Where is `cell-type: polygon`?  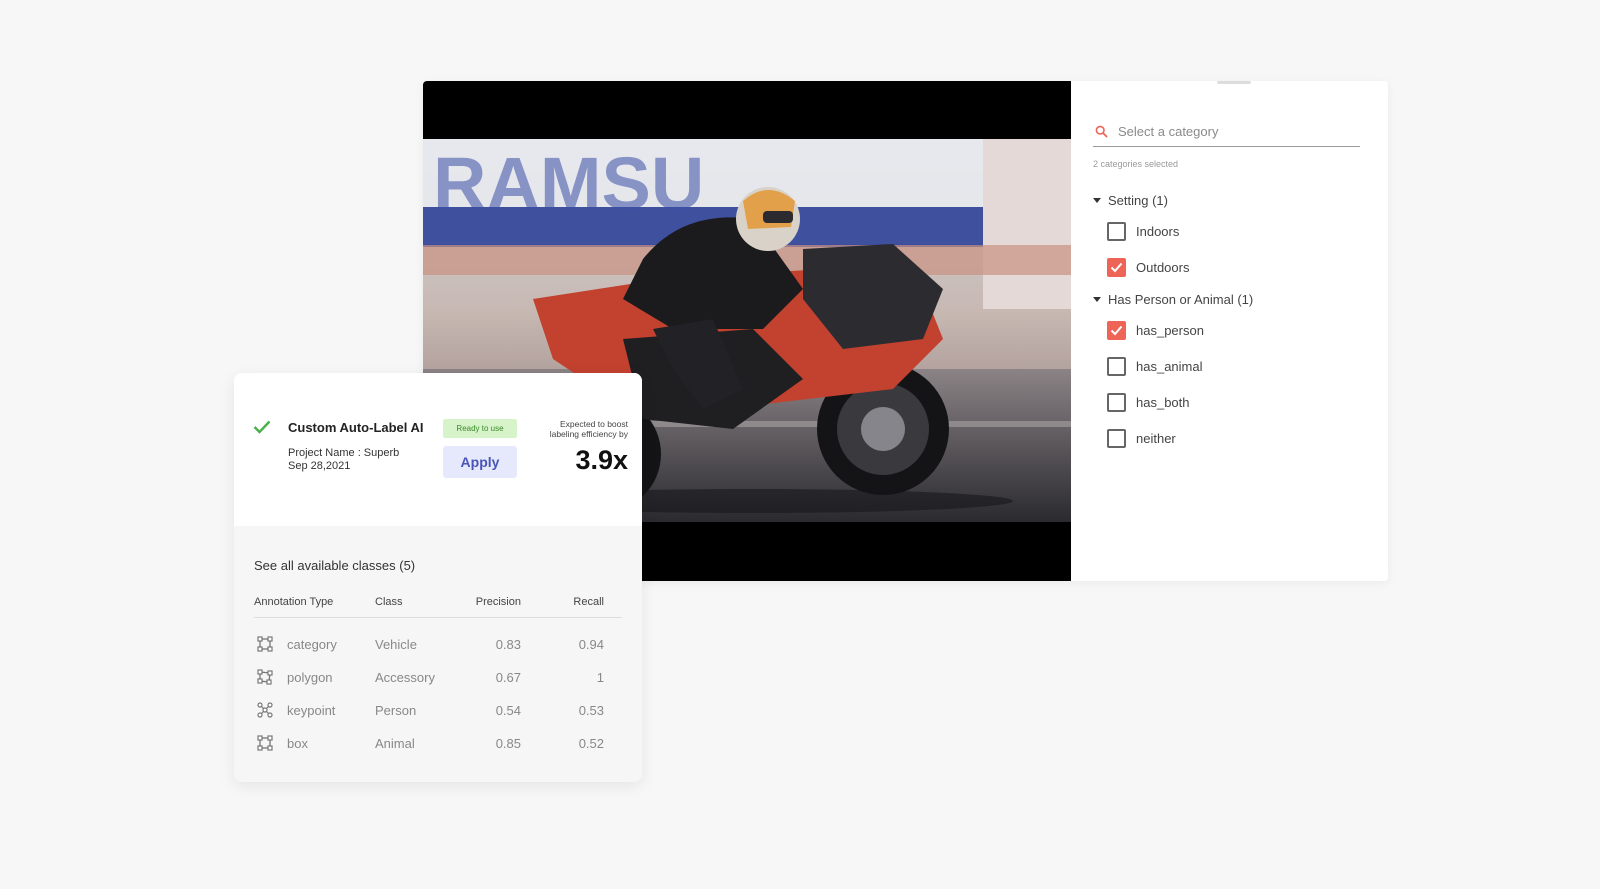 cell-type: polygon is located at coordinates (310, 677).